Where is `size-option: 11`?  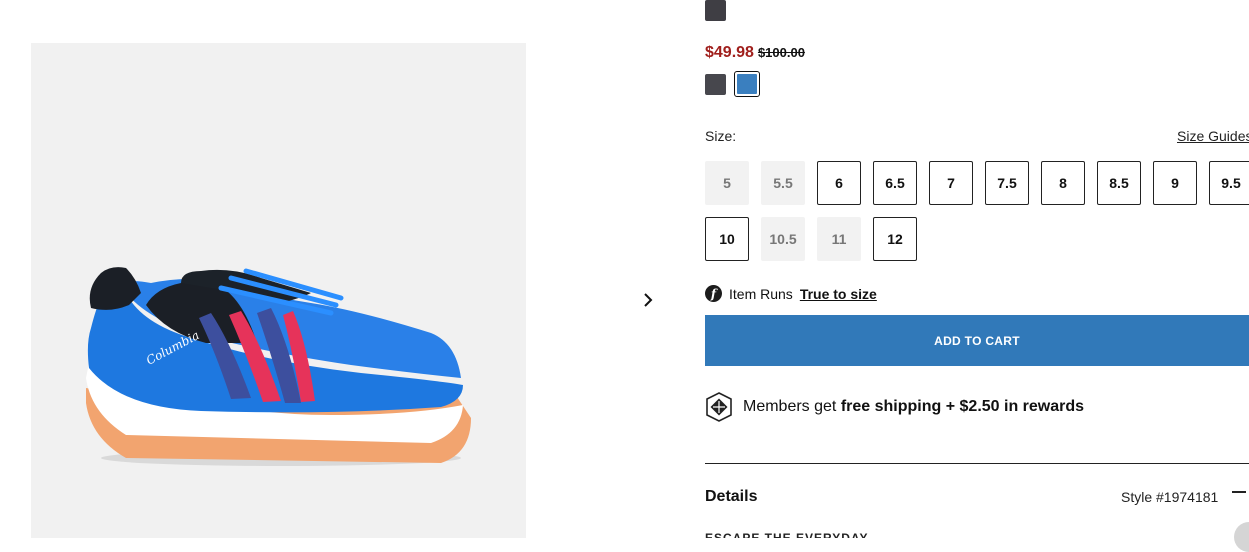 size-option: 11 is located at coordinates (839, 239).